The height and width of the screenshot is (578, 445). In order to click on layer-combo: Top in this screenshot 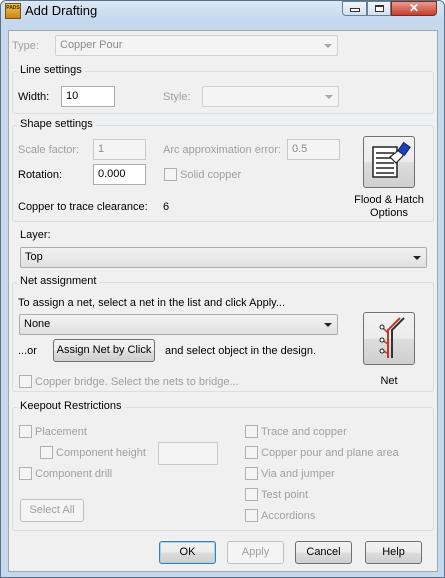, I will do `click(223, 257)`.